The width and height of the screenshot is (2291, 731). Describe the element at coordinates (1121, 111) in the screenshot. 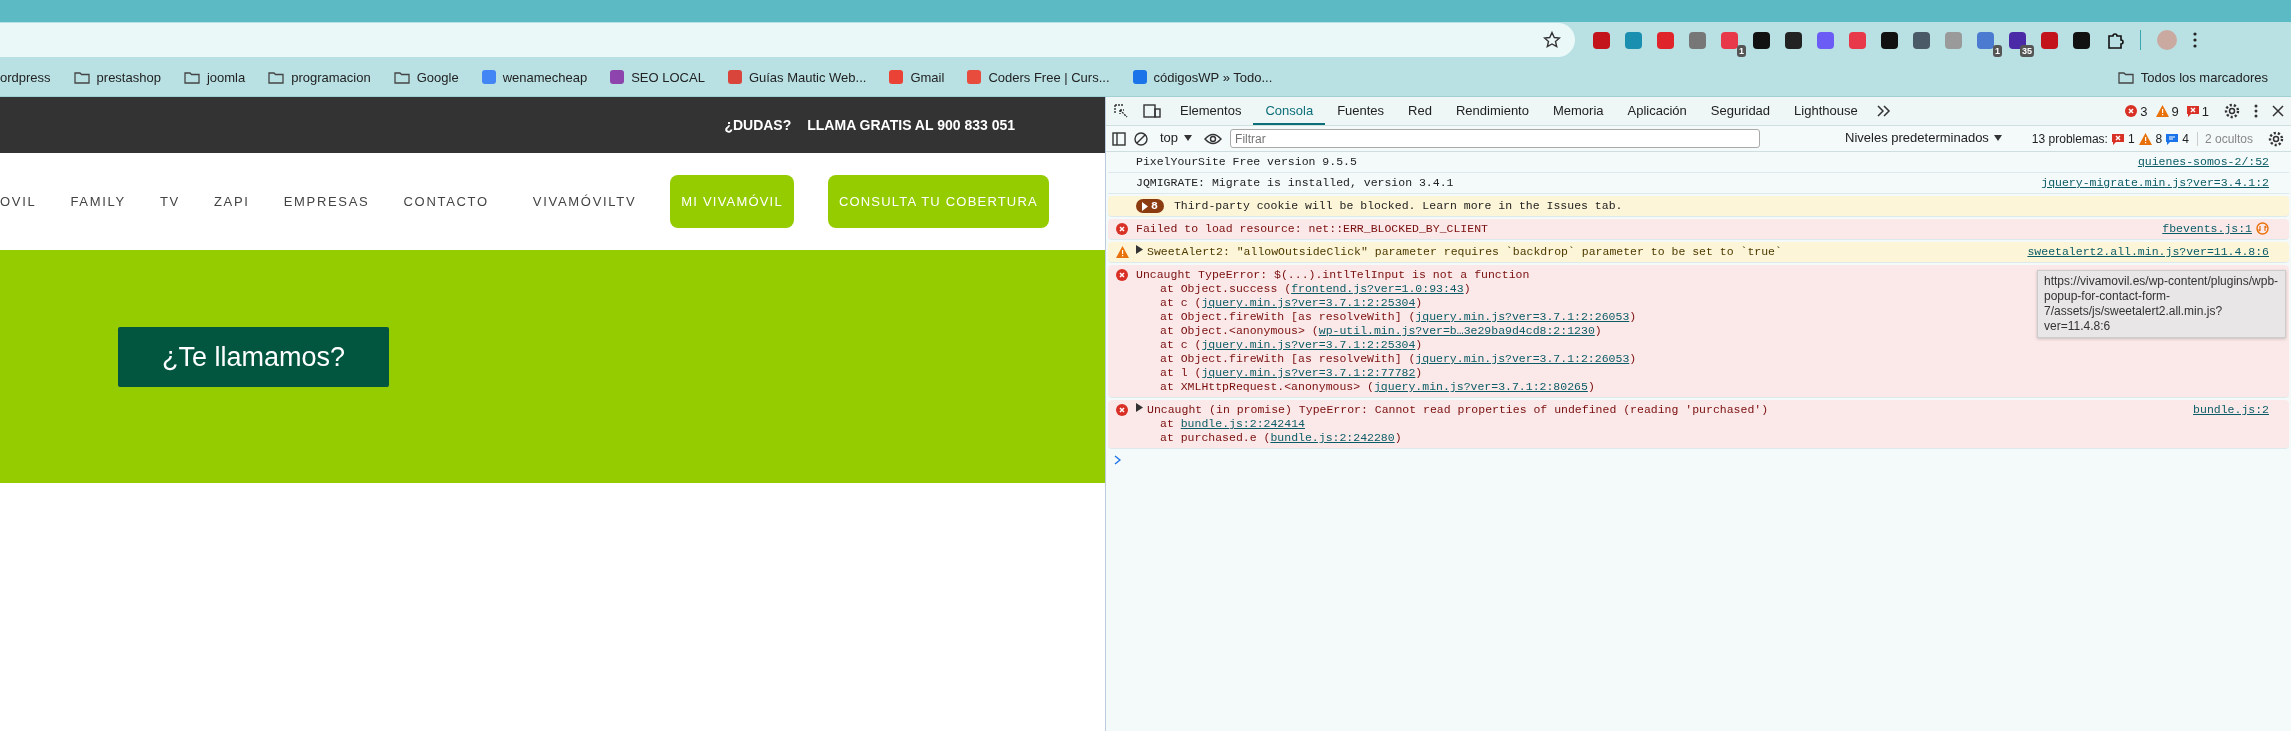

I see `inspect-icon` at that location.